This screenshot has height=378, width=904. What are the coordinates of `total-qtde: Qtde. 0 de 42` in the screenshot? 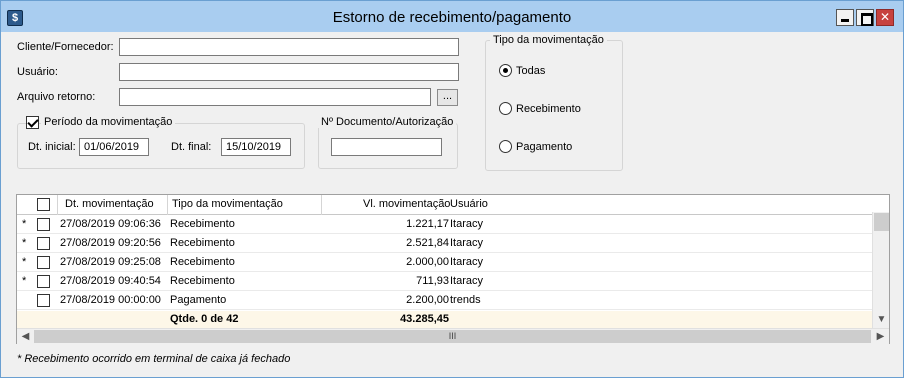 It's located at (204, 319).